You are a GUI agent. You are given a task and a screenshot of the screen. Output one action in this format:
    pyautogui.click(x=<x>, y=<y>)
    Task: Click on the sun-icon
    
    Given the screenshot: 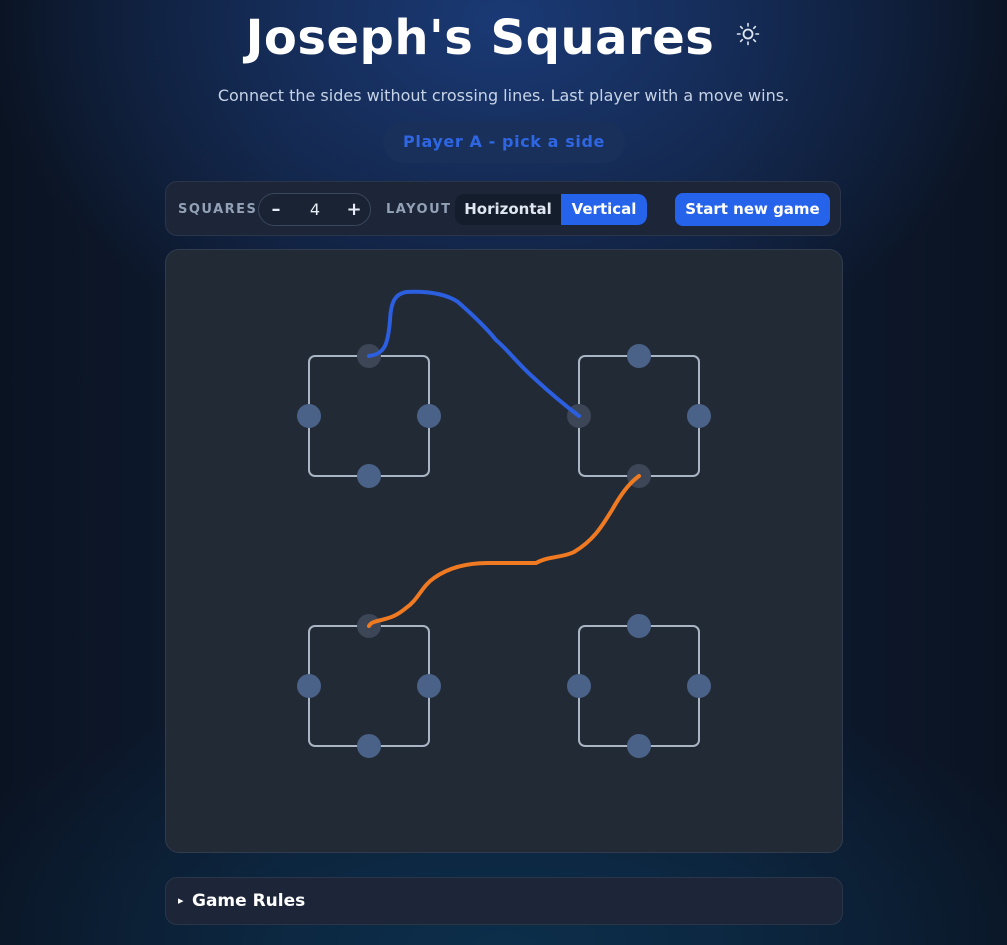 What is the action you would take?
    pyautogui.click(x=748, y=34)
    